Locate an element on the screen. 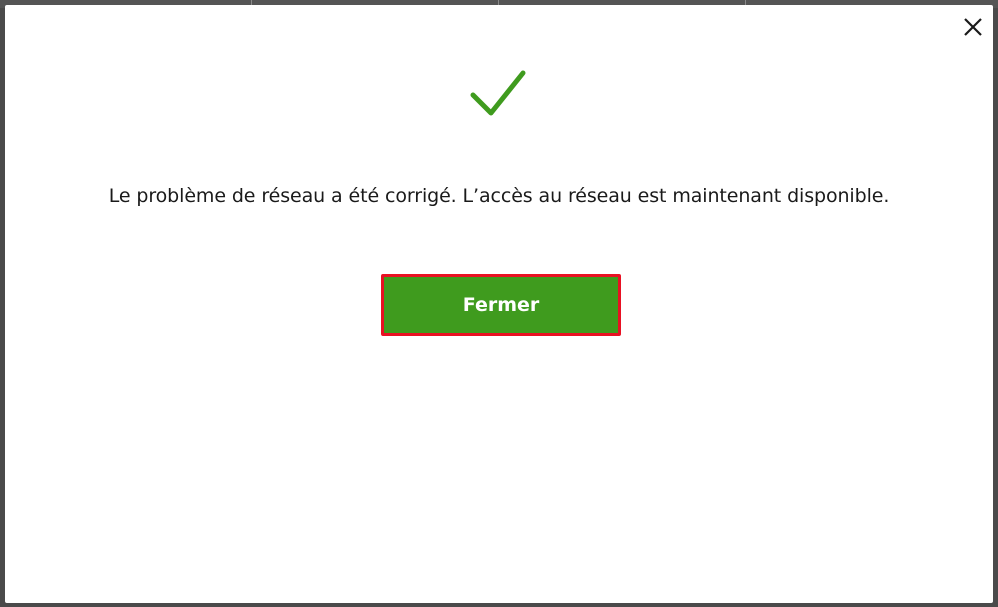 The height and width of the screenshot is (607, 998). checkmark-icon is located at coordinates (498, 93).